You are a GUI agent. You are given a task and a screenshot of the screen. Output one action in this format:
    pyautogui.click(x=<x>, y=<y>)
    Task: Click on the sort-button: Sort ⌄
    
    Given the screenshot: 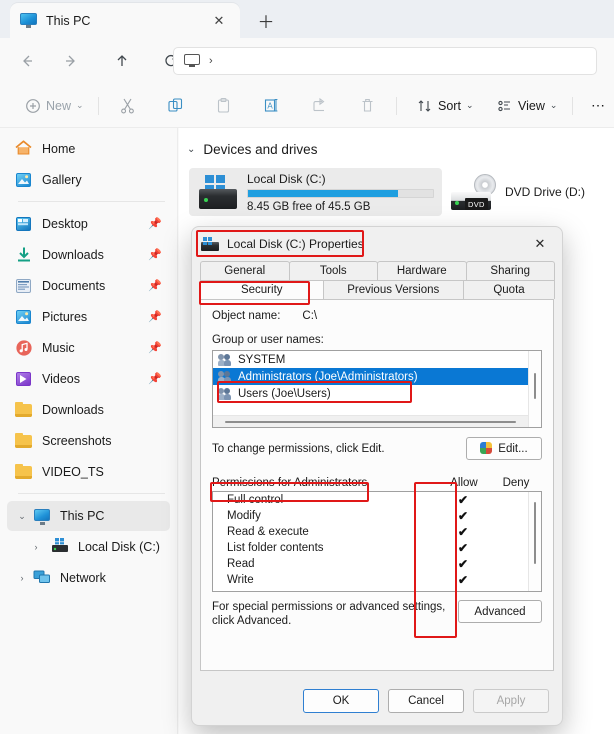 What is the action you would take?
    pyautogui.click(x=445, y=105)
    